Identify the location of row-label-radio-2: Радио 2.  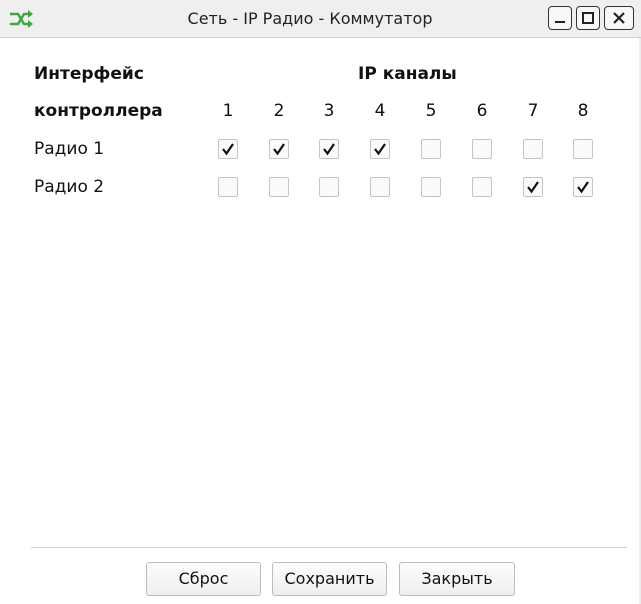
(69, 187).